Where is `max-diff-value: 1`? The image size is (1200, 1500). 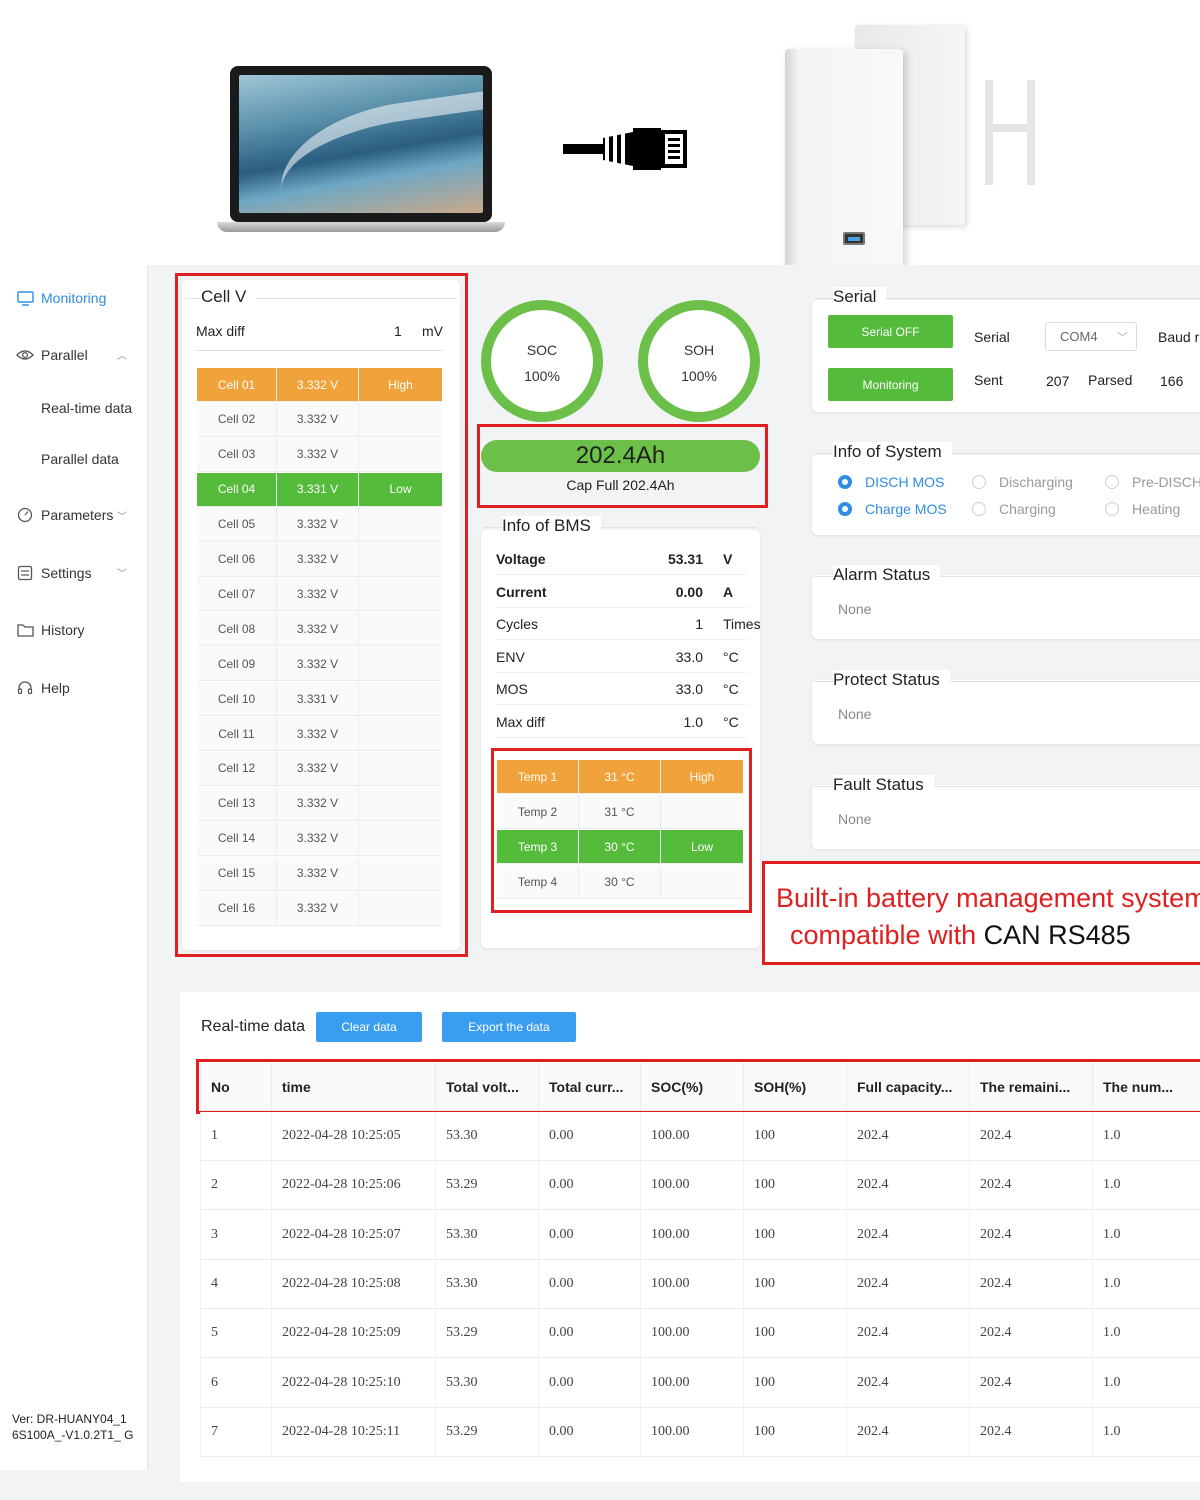
max-diff-value: 1 is located at coordinates (398, 331).